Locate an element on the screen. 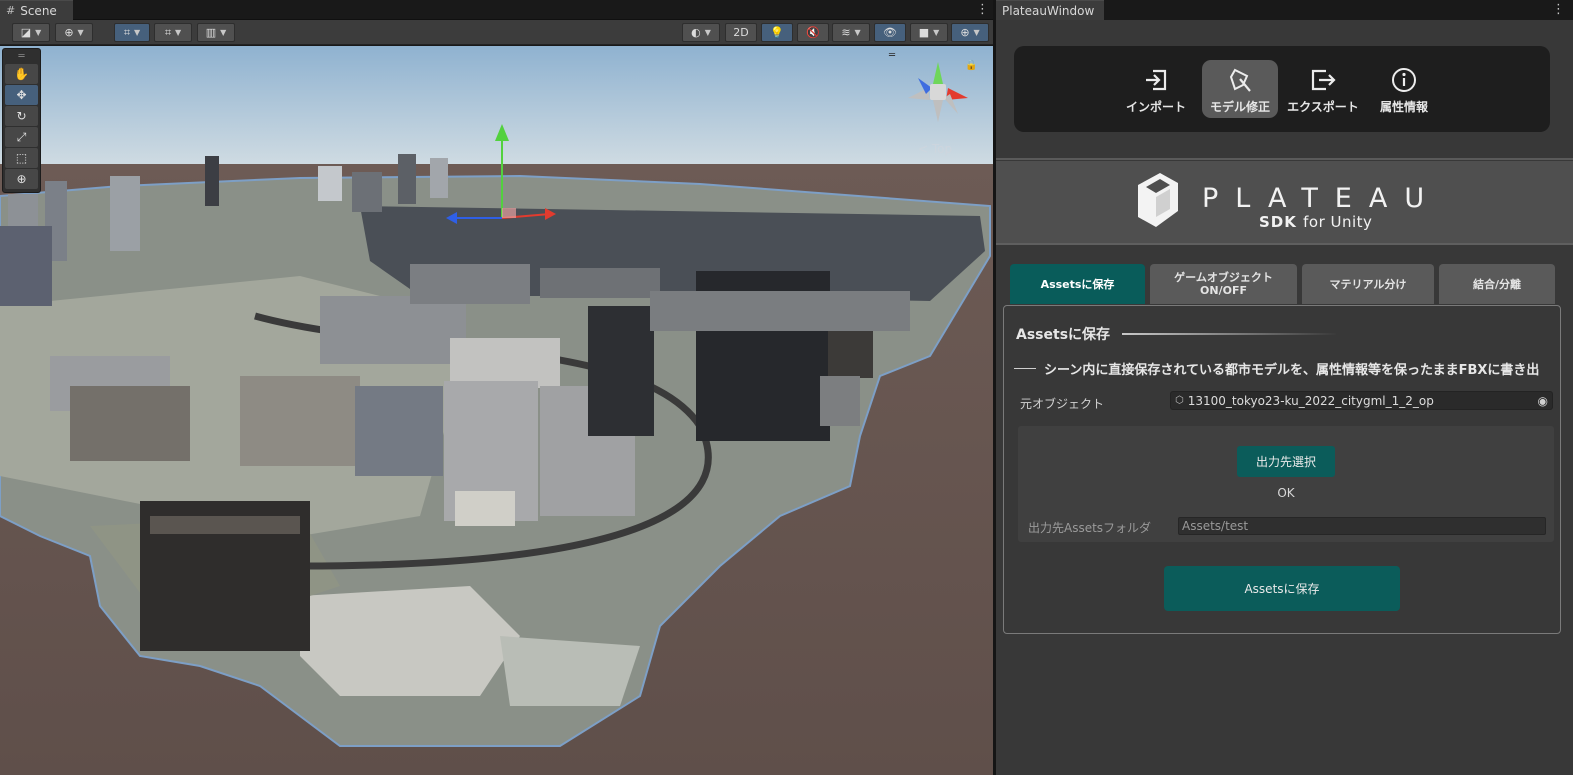 This screenshot has height=775, width=1573. ruler-dropdown: ▥ ▼ is located at coordinates (216, 32).